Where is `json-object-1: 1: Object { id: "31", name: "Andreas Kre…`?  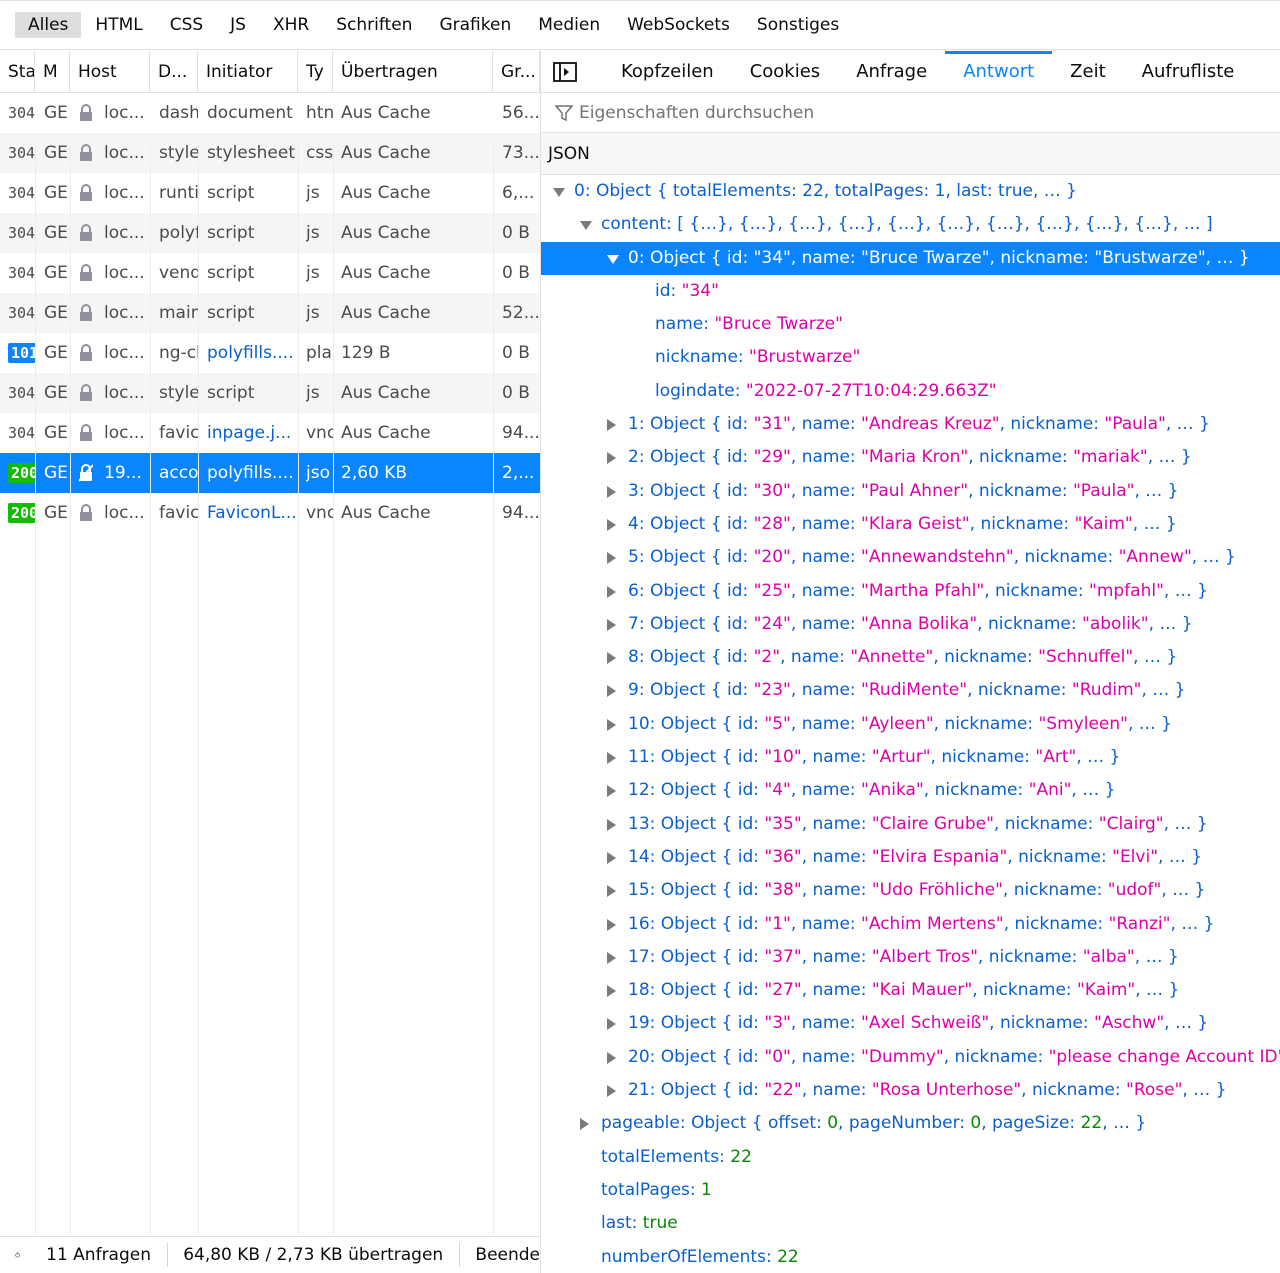 json-object-1: 1: Object { id: "31", name: "Andreas Kre… is located at coordinates (910, 424).